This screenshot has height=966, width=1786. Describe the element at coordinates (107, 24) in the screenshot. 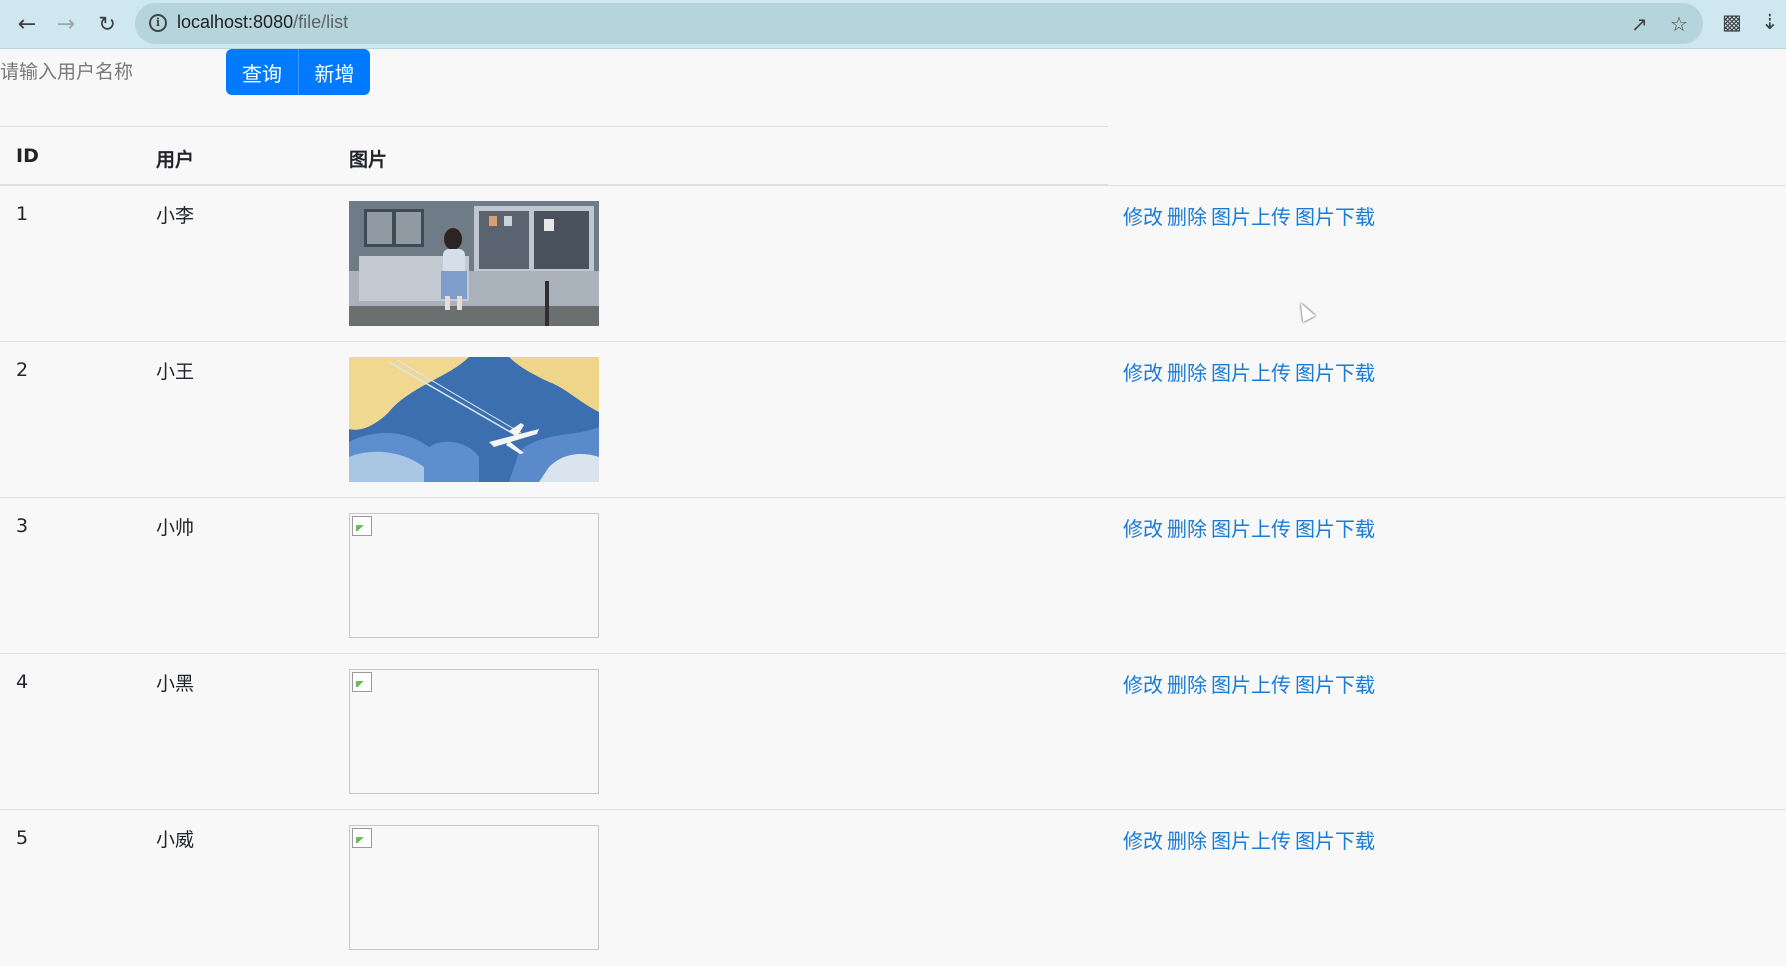

I see `reload-icon: ↻` at that location.